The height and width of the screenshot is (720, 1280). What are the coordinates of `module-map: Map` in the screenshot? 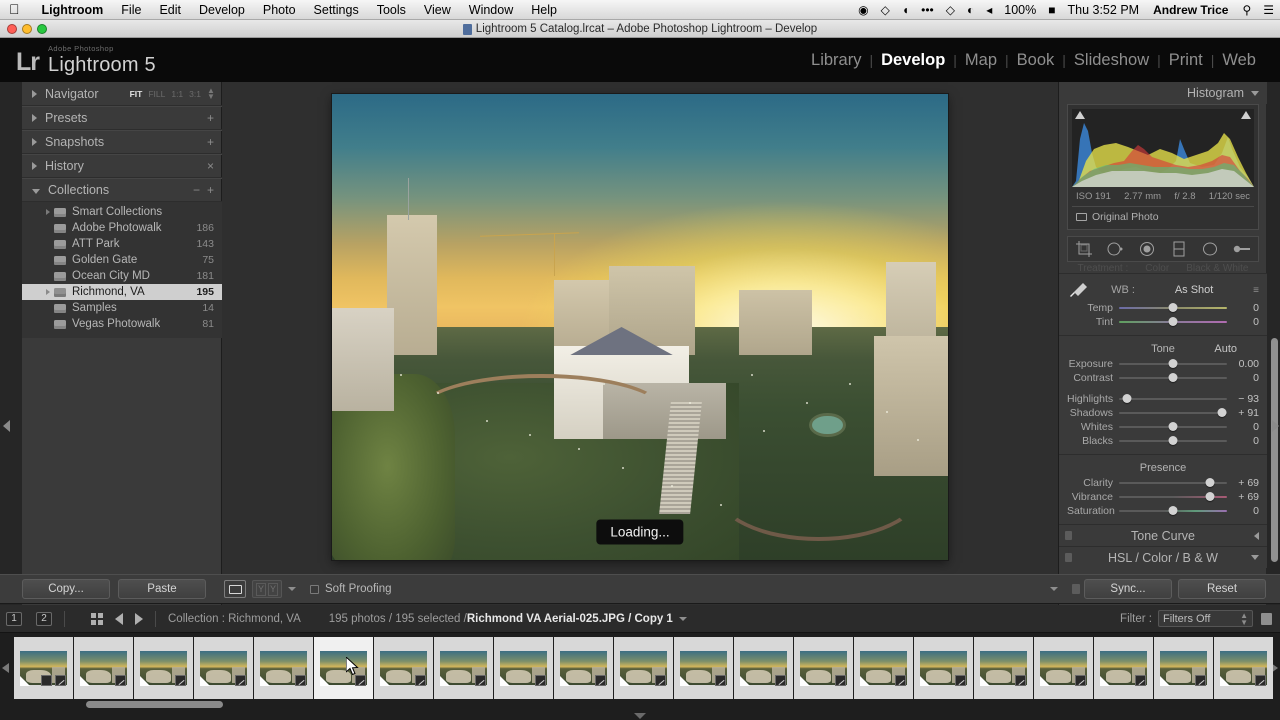 It's located at (981, 60).